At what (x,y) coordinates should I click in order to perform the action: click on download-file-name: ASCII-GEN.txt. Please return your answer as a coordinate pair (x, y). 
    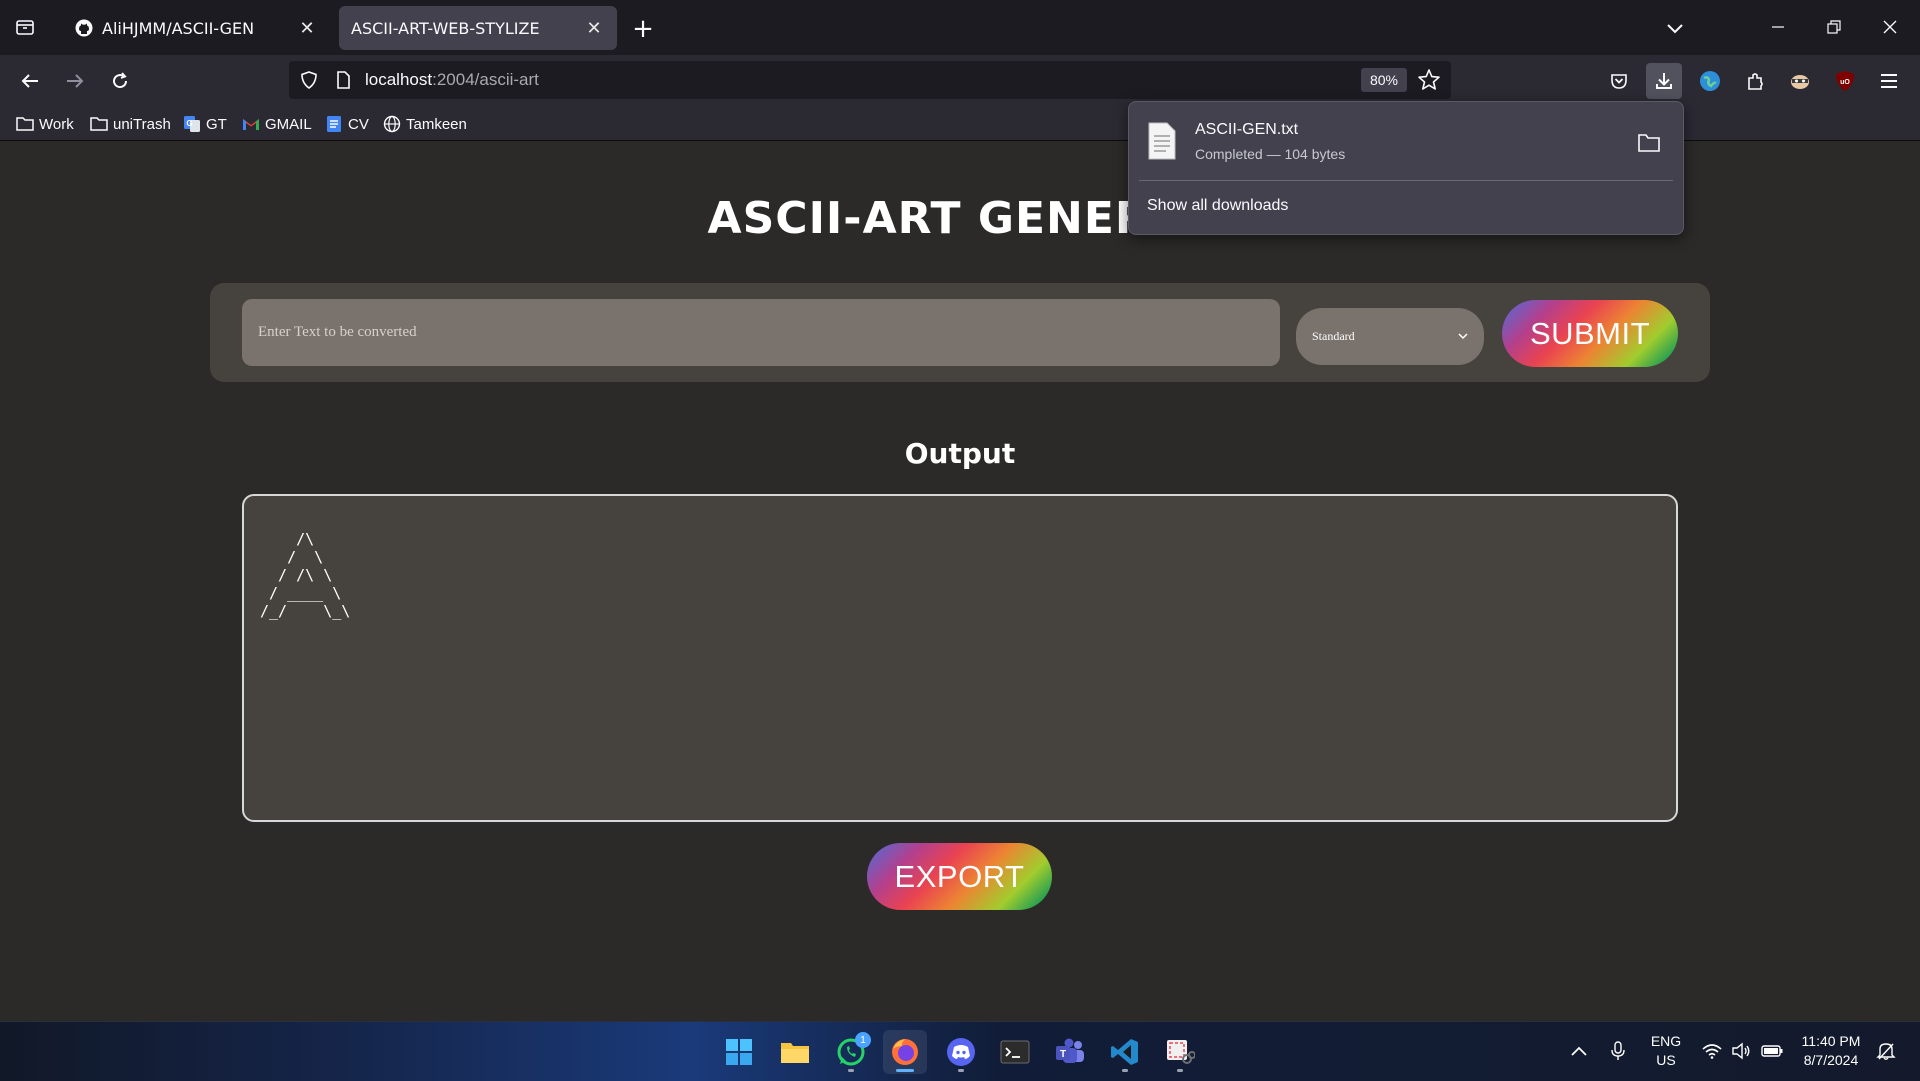
    Looking at the image, I should click on (1246, 130).